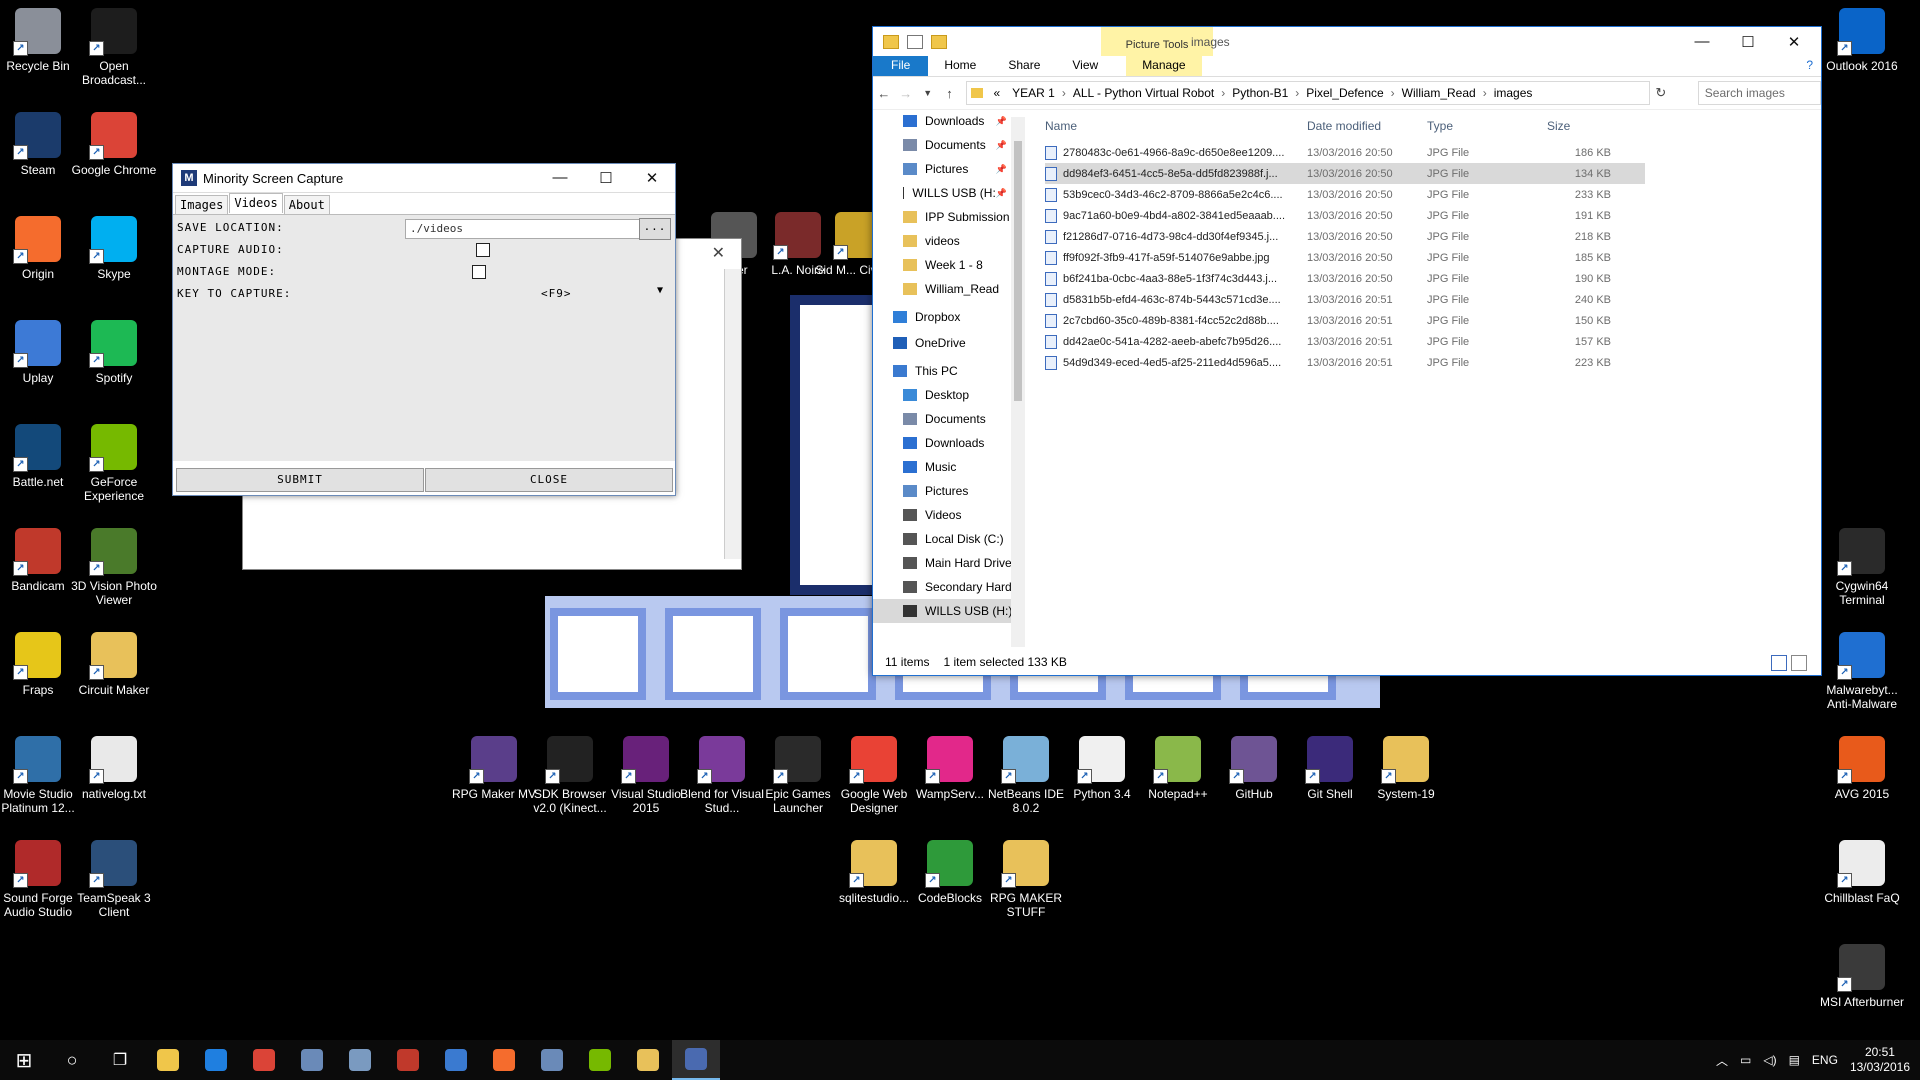 This screenshot has height=1080, width=1920. What do you see at coordinates (1513, 93) in the screenshot?
I see `breadcrumb-item: images` at bounding box center [1513, 93].